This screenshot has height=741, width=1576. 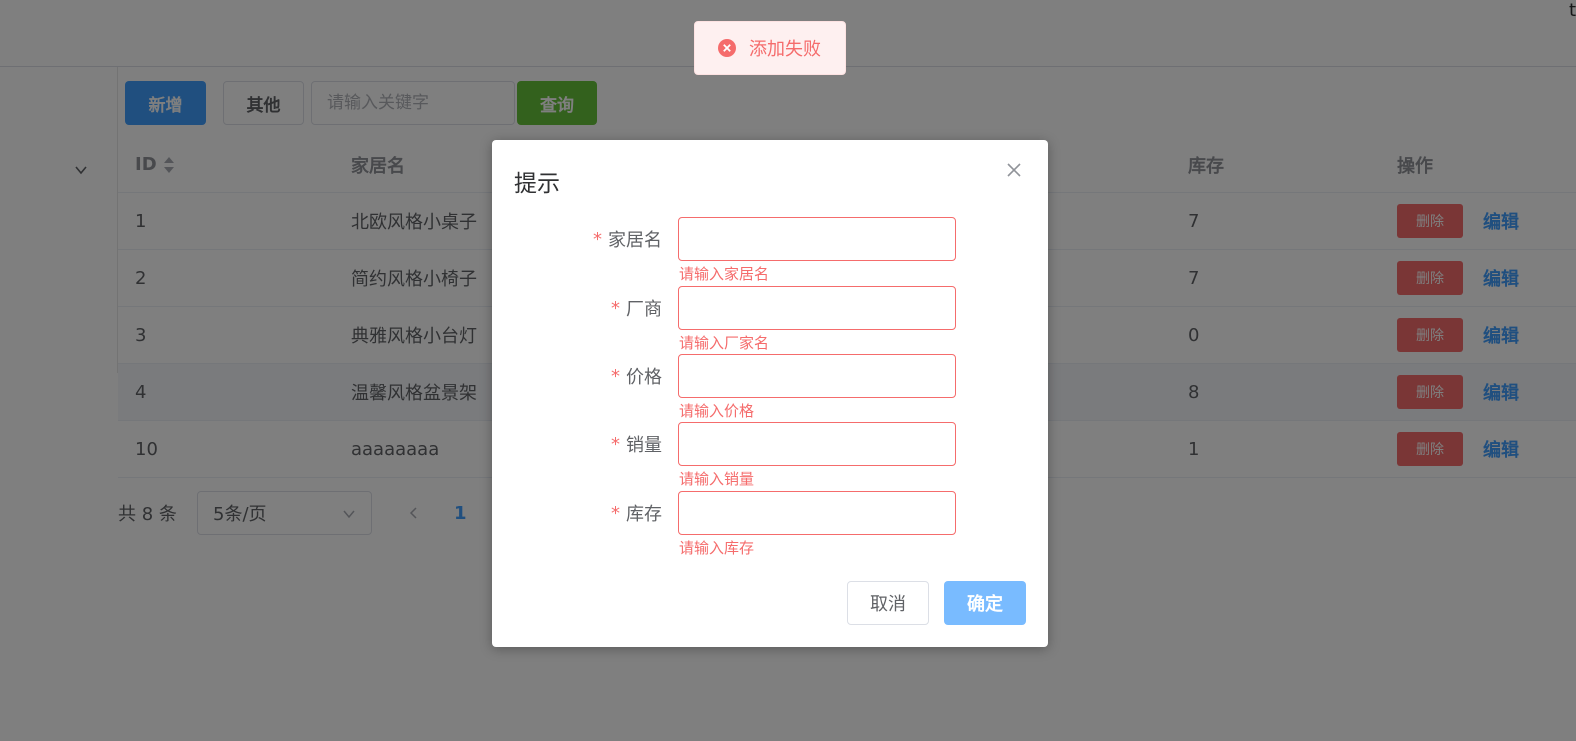 What do you see at coordinates (724, 343) in the screenshot?
I see `form-error: 请输入厂家名` at bounding box center [724, 343].